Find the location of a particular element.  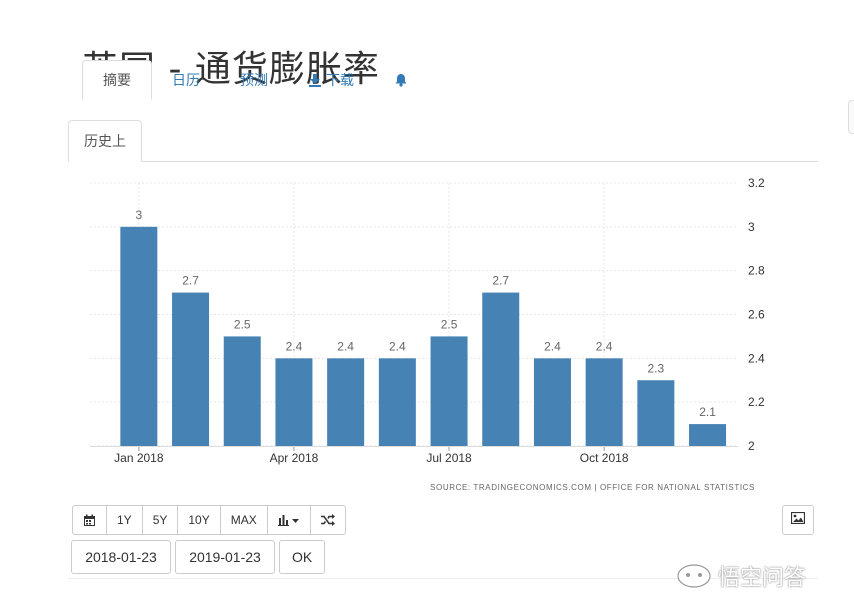

tab-historical: 历史上 is located at coordinates (105, 141).